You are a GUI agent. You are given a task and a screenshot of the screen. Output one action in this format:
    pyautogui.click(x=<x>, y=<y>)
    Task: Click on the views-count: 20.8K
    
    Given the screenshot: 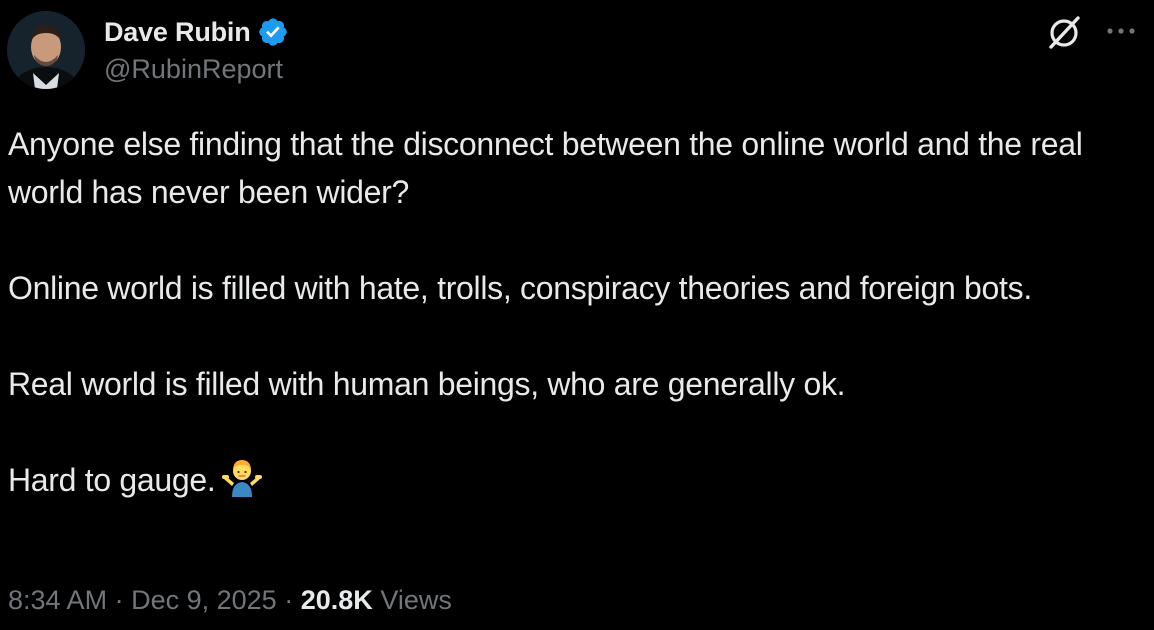 What is the action you would take?
    pyautogui.click(x=337, y=600)
    